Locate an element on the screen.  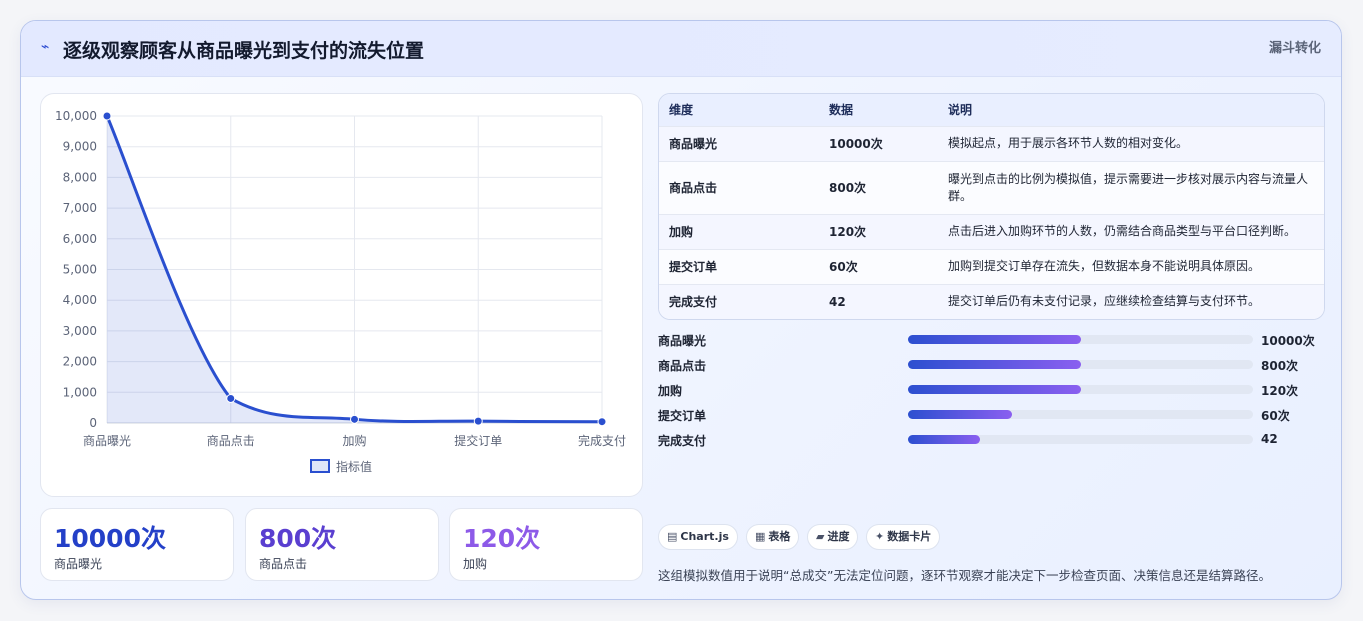
table-row: 商品曝光 10000次 模拟起点，用于展示各环节人数的相对变化。 is located at coordinates (991, 143).